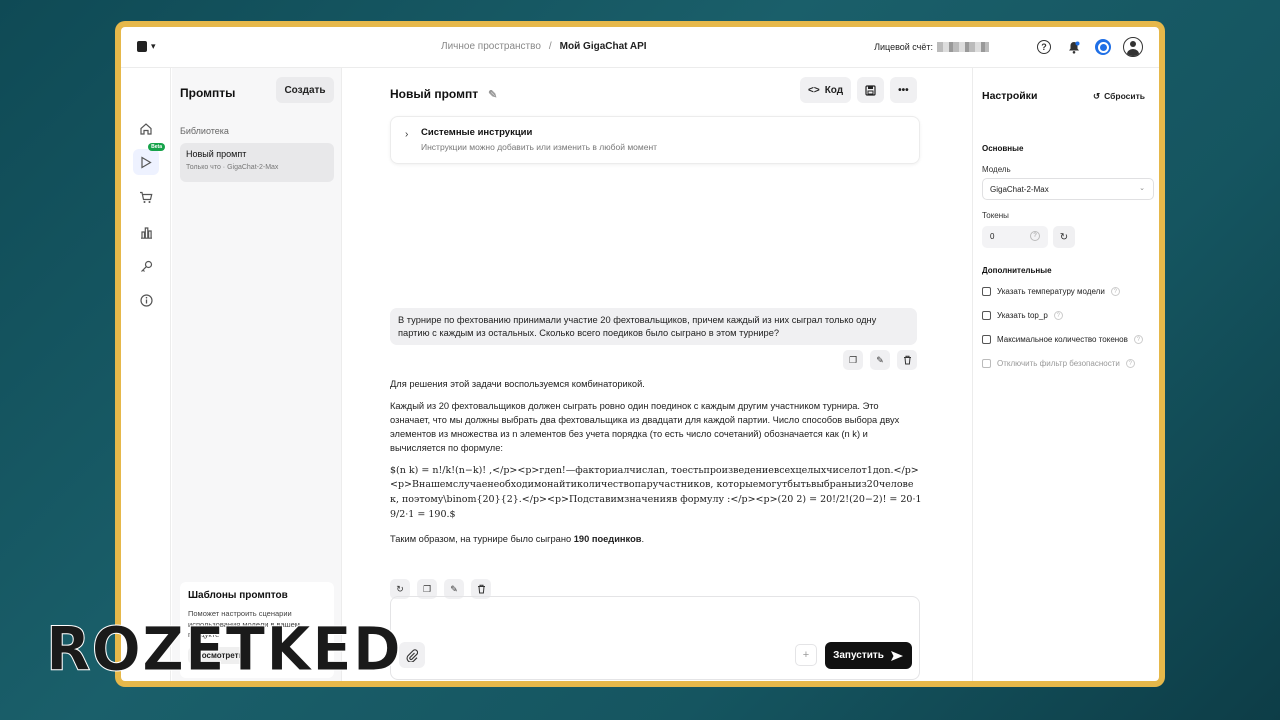 The width and height of the screenshot is (1280, 720). I want to click on chevron-right-icon: ›, so click(407, 134).